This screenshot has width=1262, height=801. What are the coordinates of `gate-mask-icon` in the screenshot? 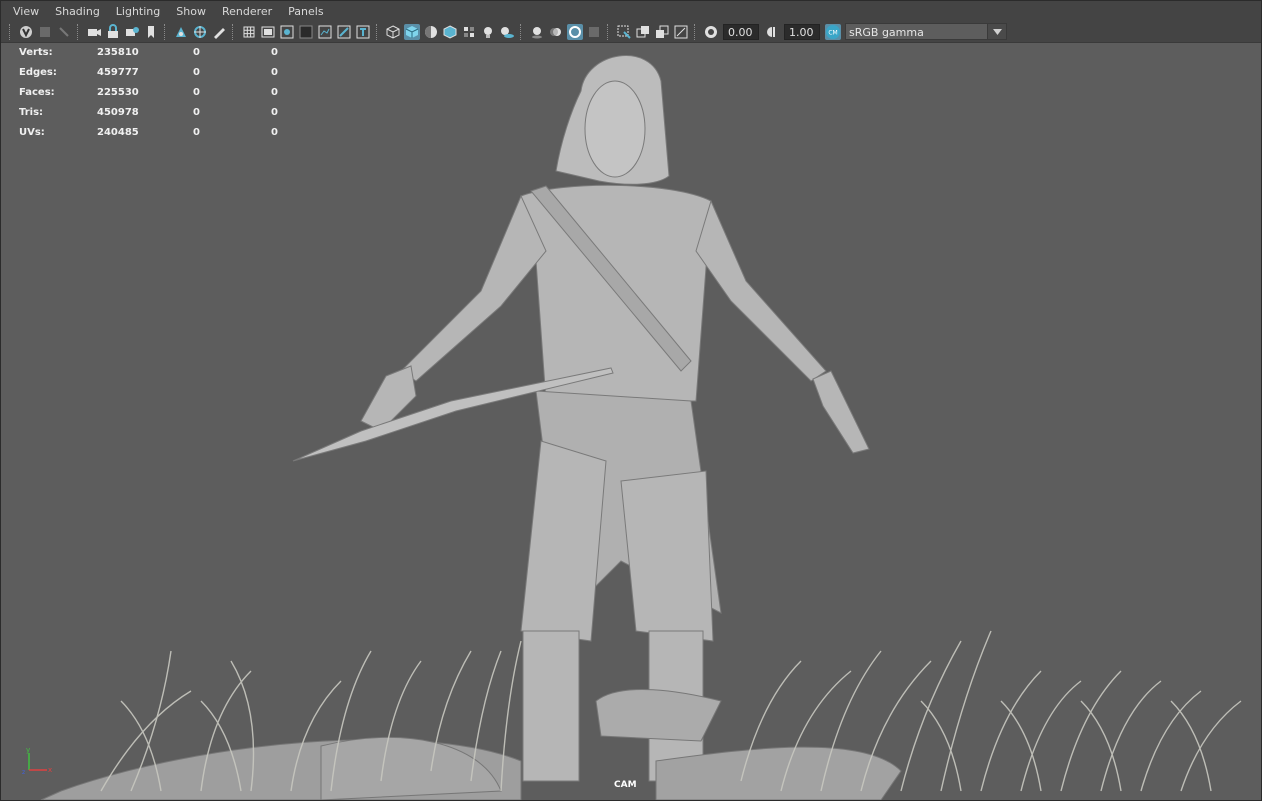 It's located at (306, 32).